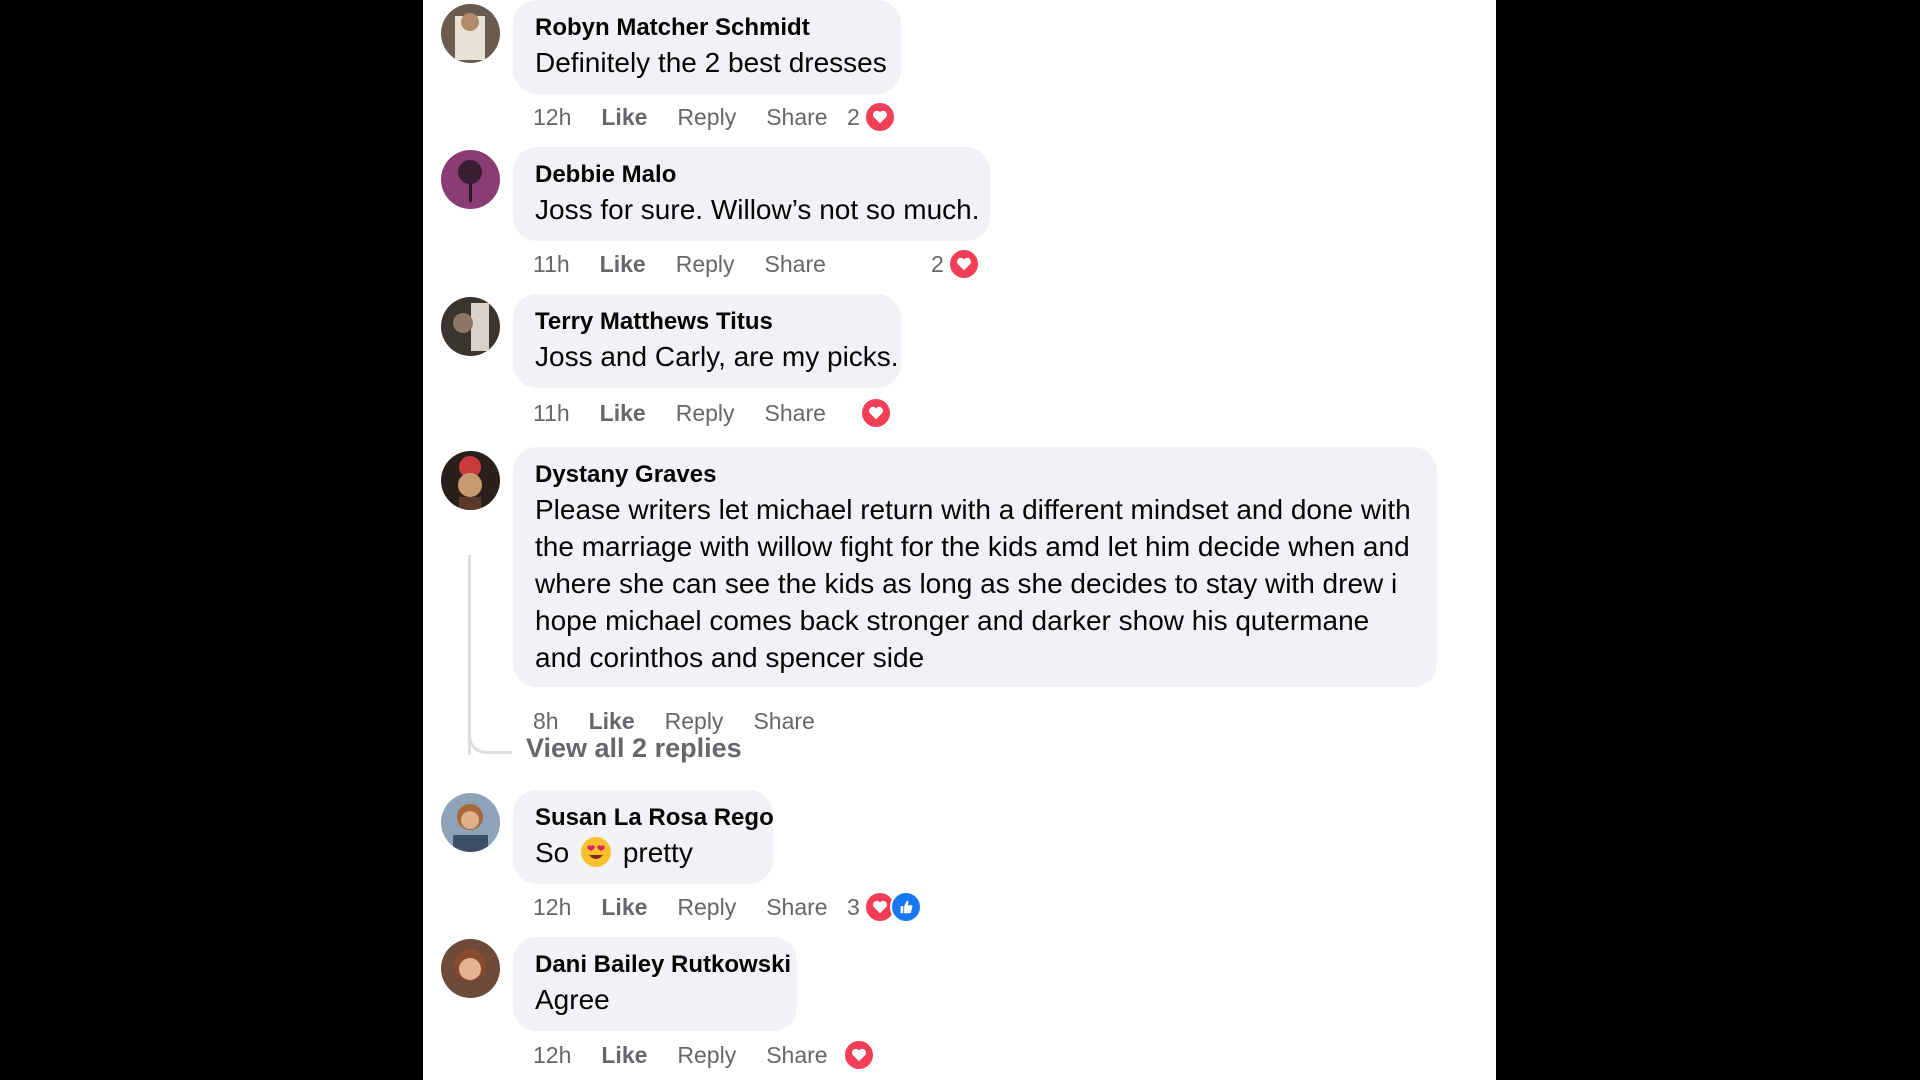  I want to click on comment-text-end: pretty, so click(657, 852).